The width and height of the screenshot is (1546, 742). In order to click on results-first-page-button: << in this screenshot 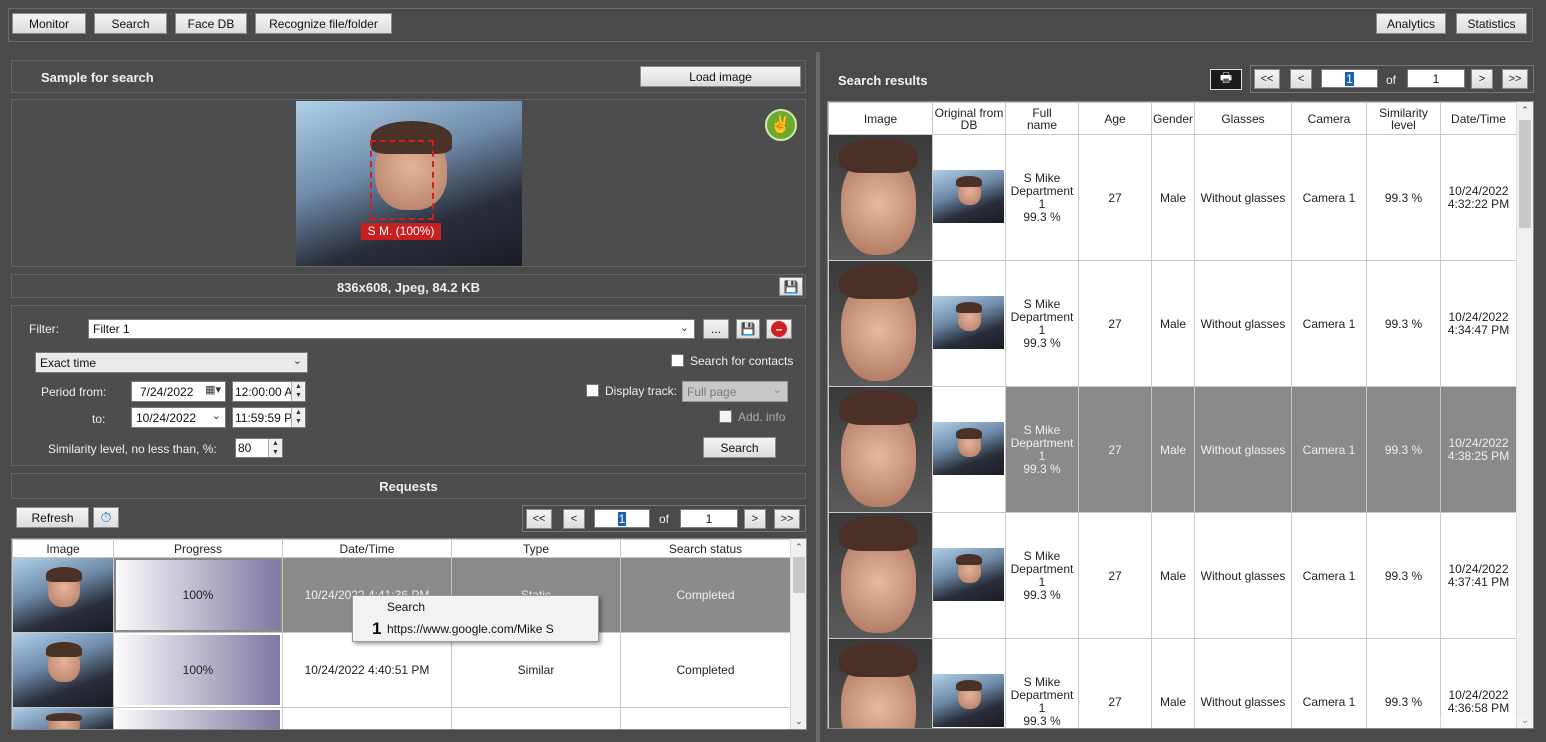, I will do `click(1267, 79)`.